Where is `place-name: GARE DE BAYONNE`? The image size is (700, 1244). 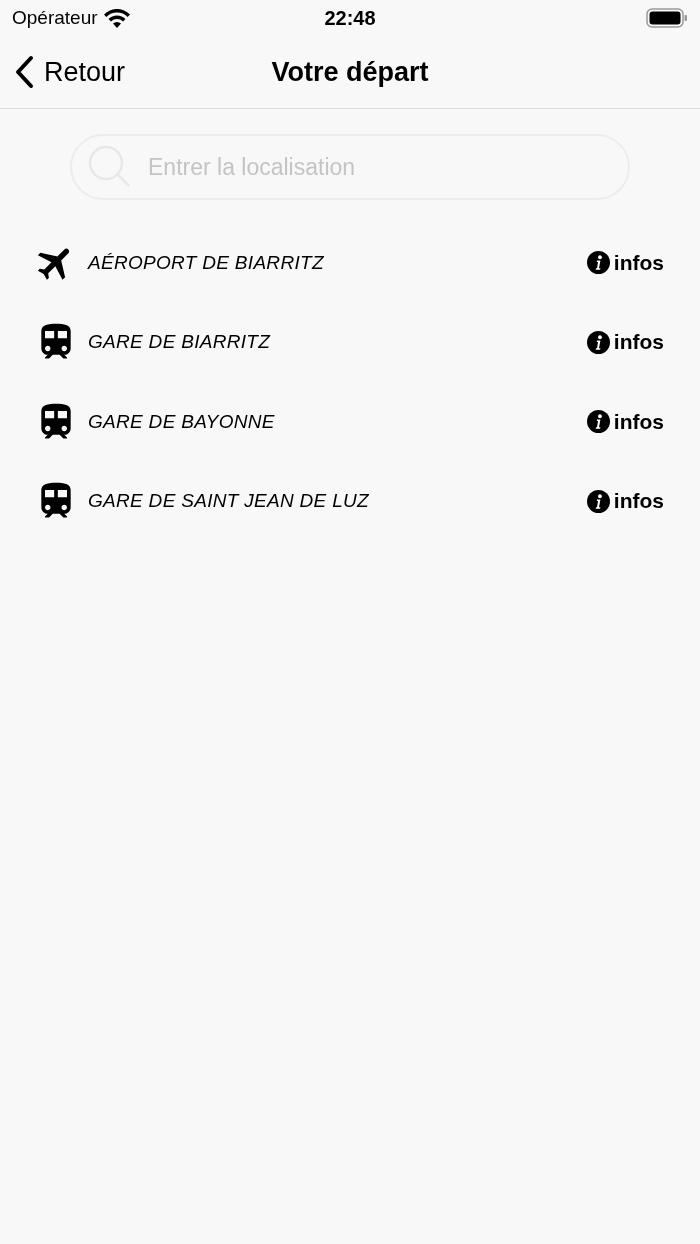
place-name: GARE DE BAYONNE is located at coordinates (182, 421).